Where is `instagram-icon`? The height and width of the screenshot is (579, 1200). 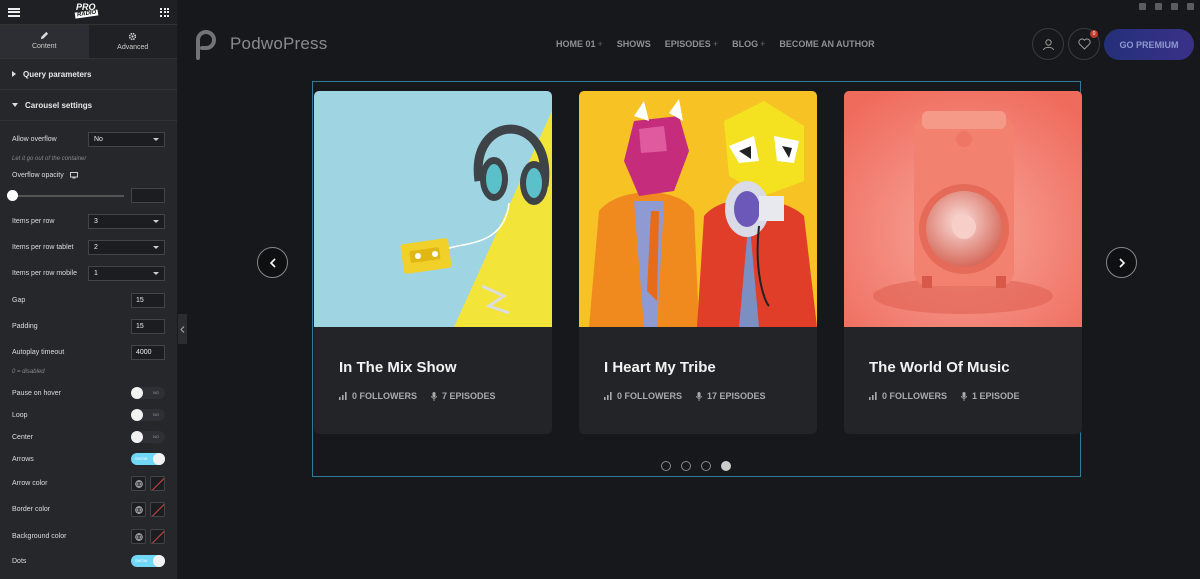 instagram-icon is located at coordinates (1174, 6).